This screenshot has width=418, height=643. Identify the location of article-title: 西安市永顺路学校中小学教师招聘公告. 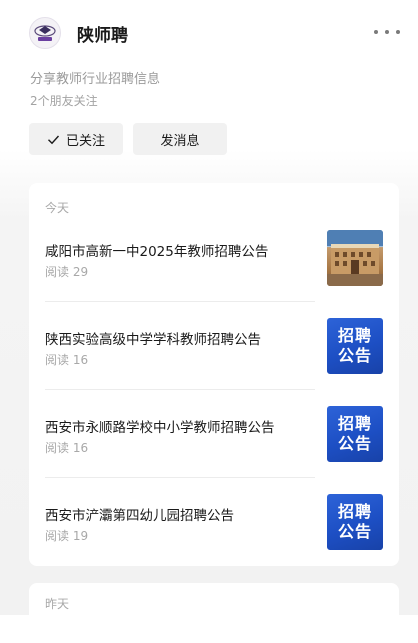
(160, 426).